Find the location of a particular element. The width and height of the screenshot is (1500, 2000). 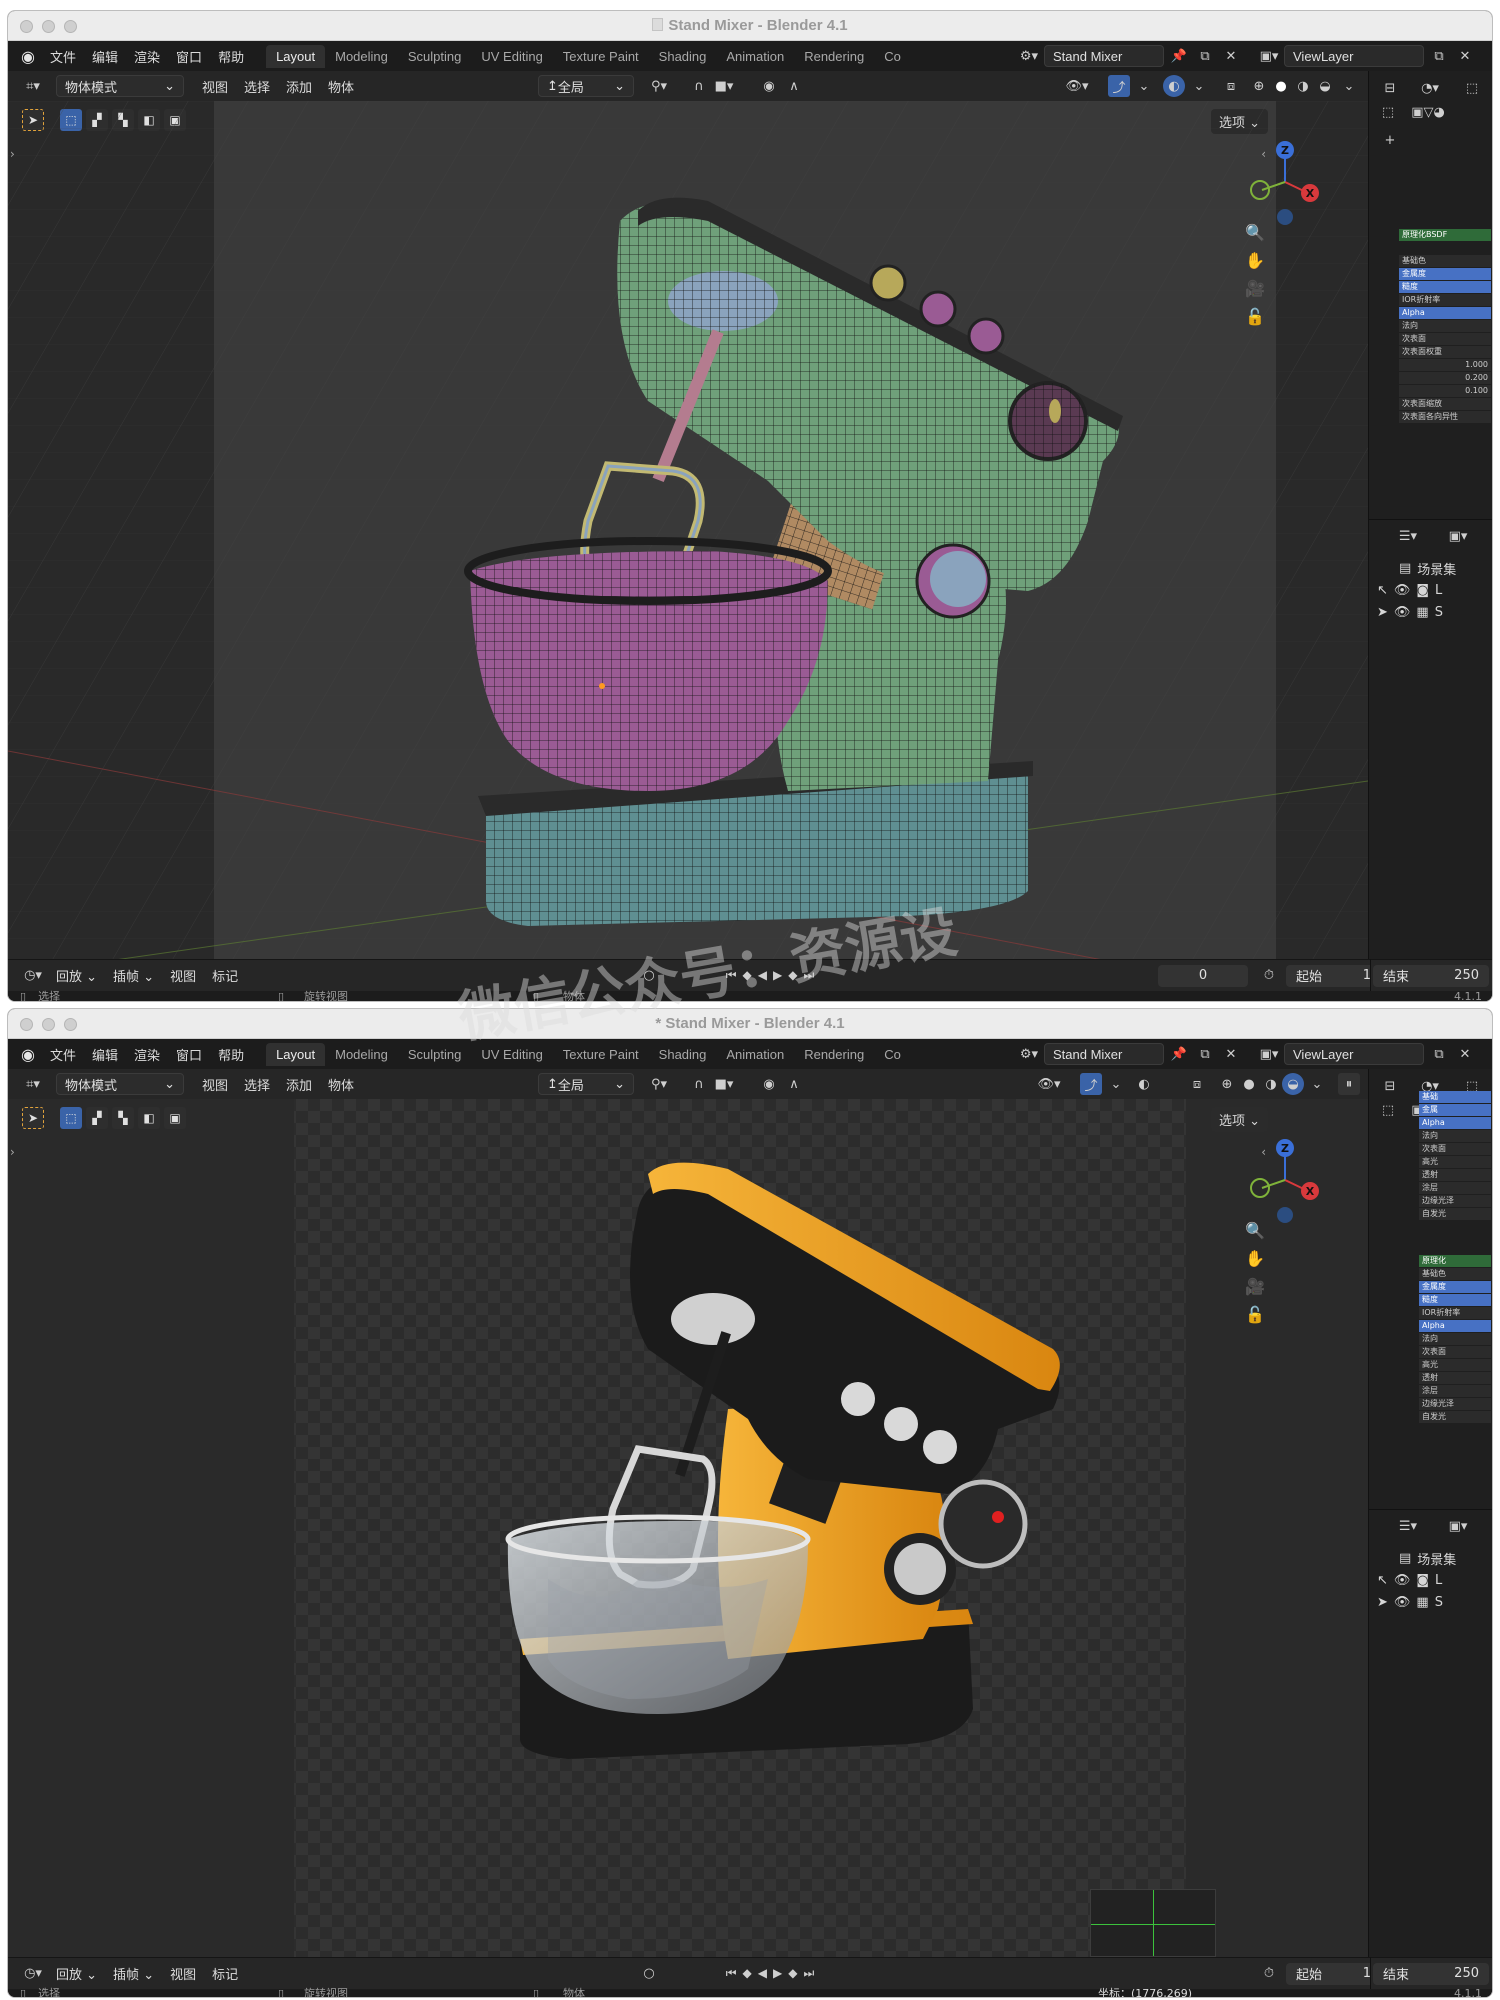

select-box-invert-icon: ◧ is located at coordinates (149, 1118).